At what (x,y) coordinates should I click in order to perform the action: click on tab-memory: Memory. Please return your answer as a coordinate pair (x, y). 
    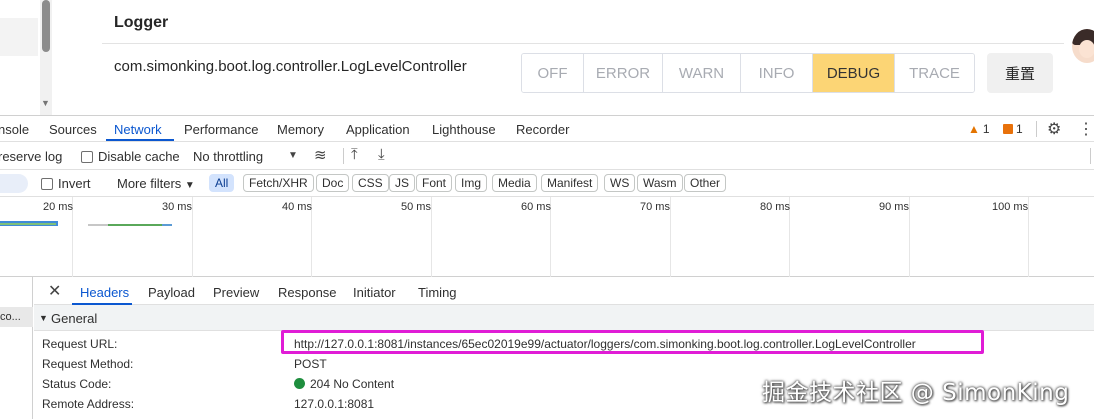
    Looking at the image, I should click on (300, 129).